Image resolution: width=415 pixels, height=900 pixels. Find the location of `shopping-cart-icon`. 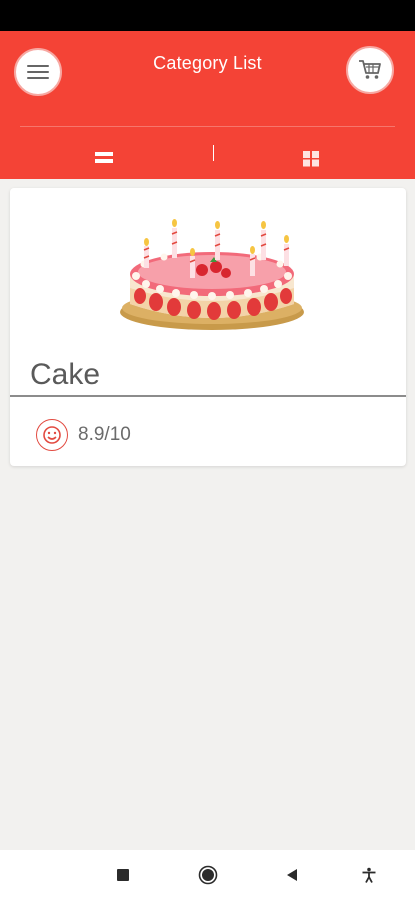

shopping-cart-icon is located at coordinates (370, 69).